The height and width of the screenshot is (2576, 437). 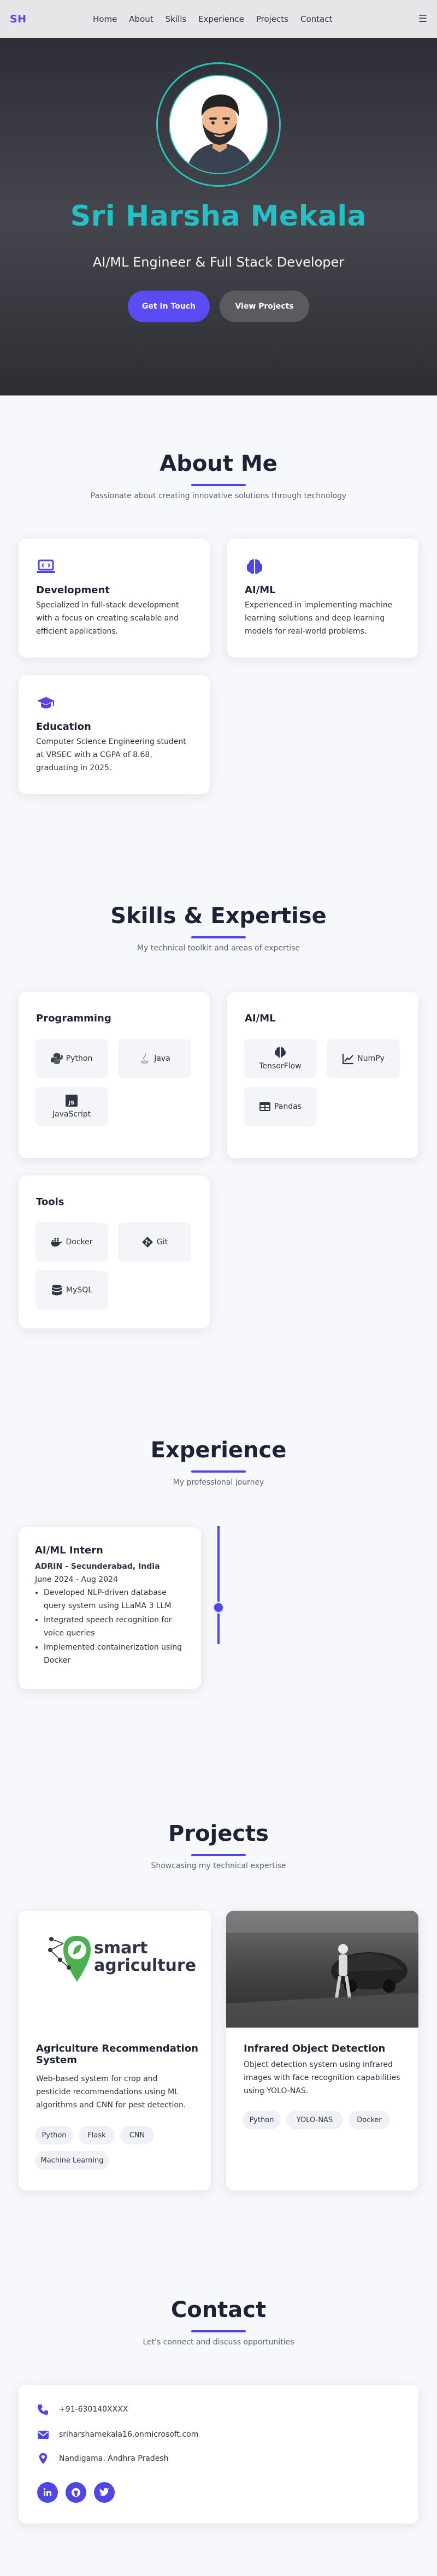 What do you see at coordinates (121, 1948) in the screenshot?
I see `svg-text: smart` at bounding box center [121, 1948].